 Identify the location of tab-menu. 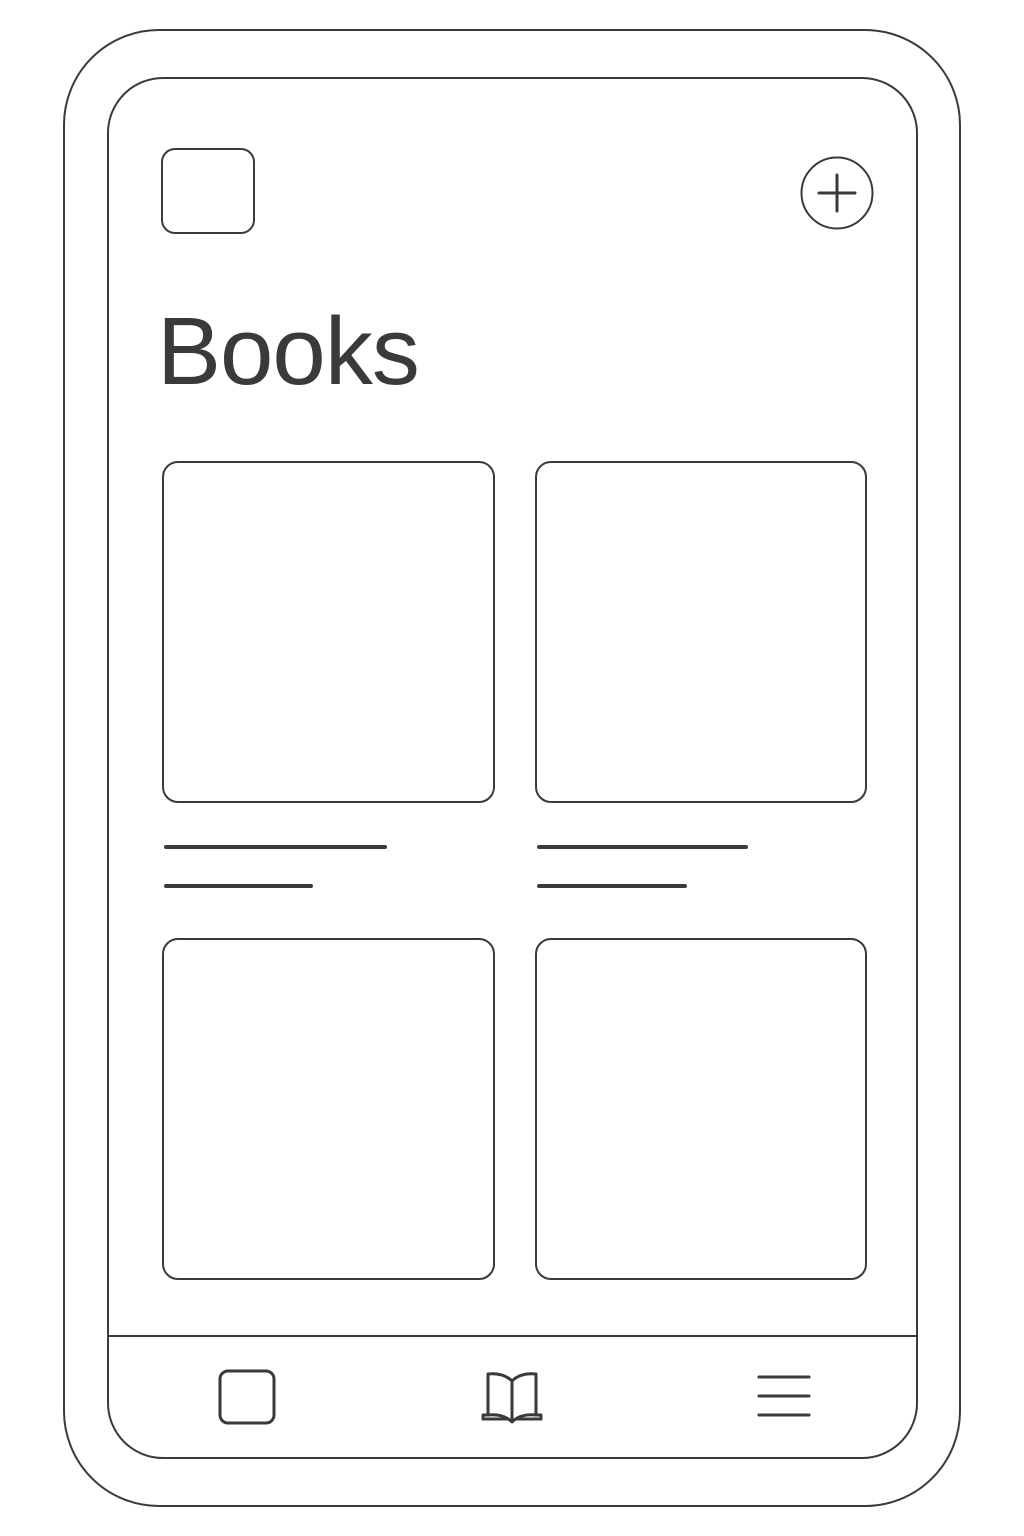
(784, 1397).